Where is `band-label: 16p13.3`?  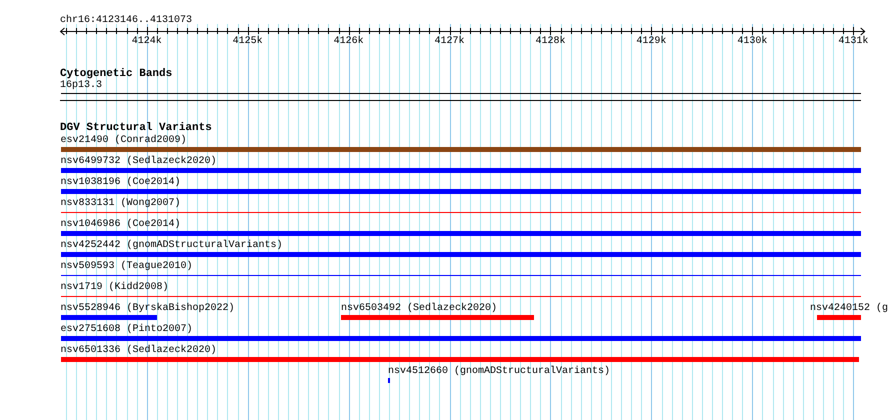
band-label: 16p13.3 is located at coordinates (81, 85).